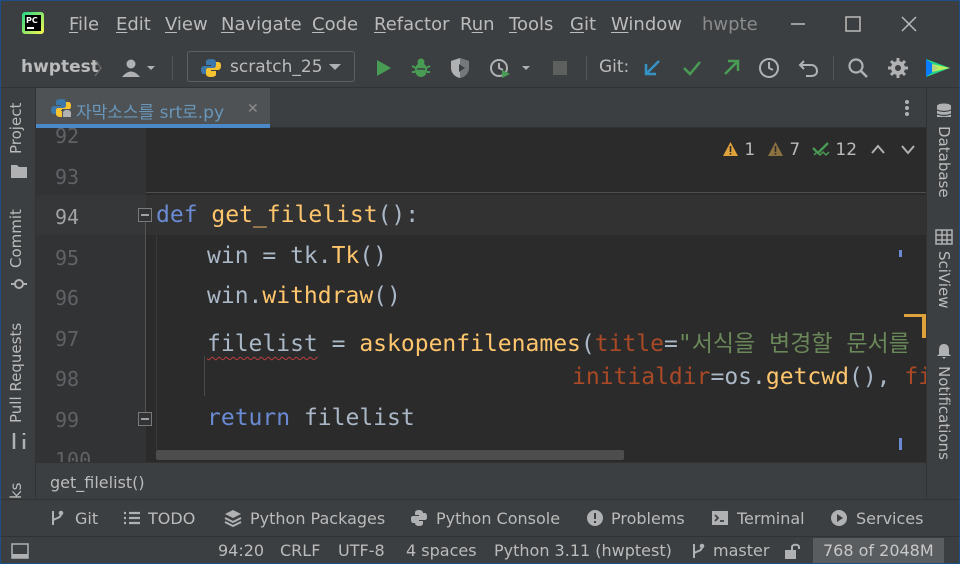 The height and width of the screenshot is (564, 960). Describe the element at coordinates (140, 68) in the screenshot. I see `user-dropdown-icon` at that location.